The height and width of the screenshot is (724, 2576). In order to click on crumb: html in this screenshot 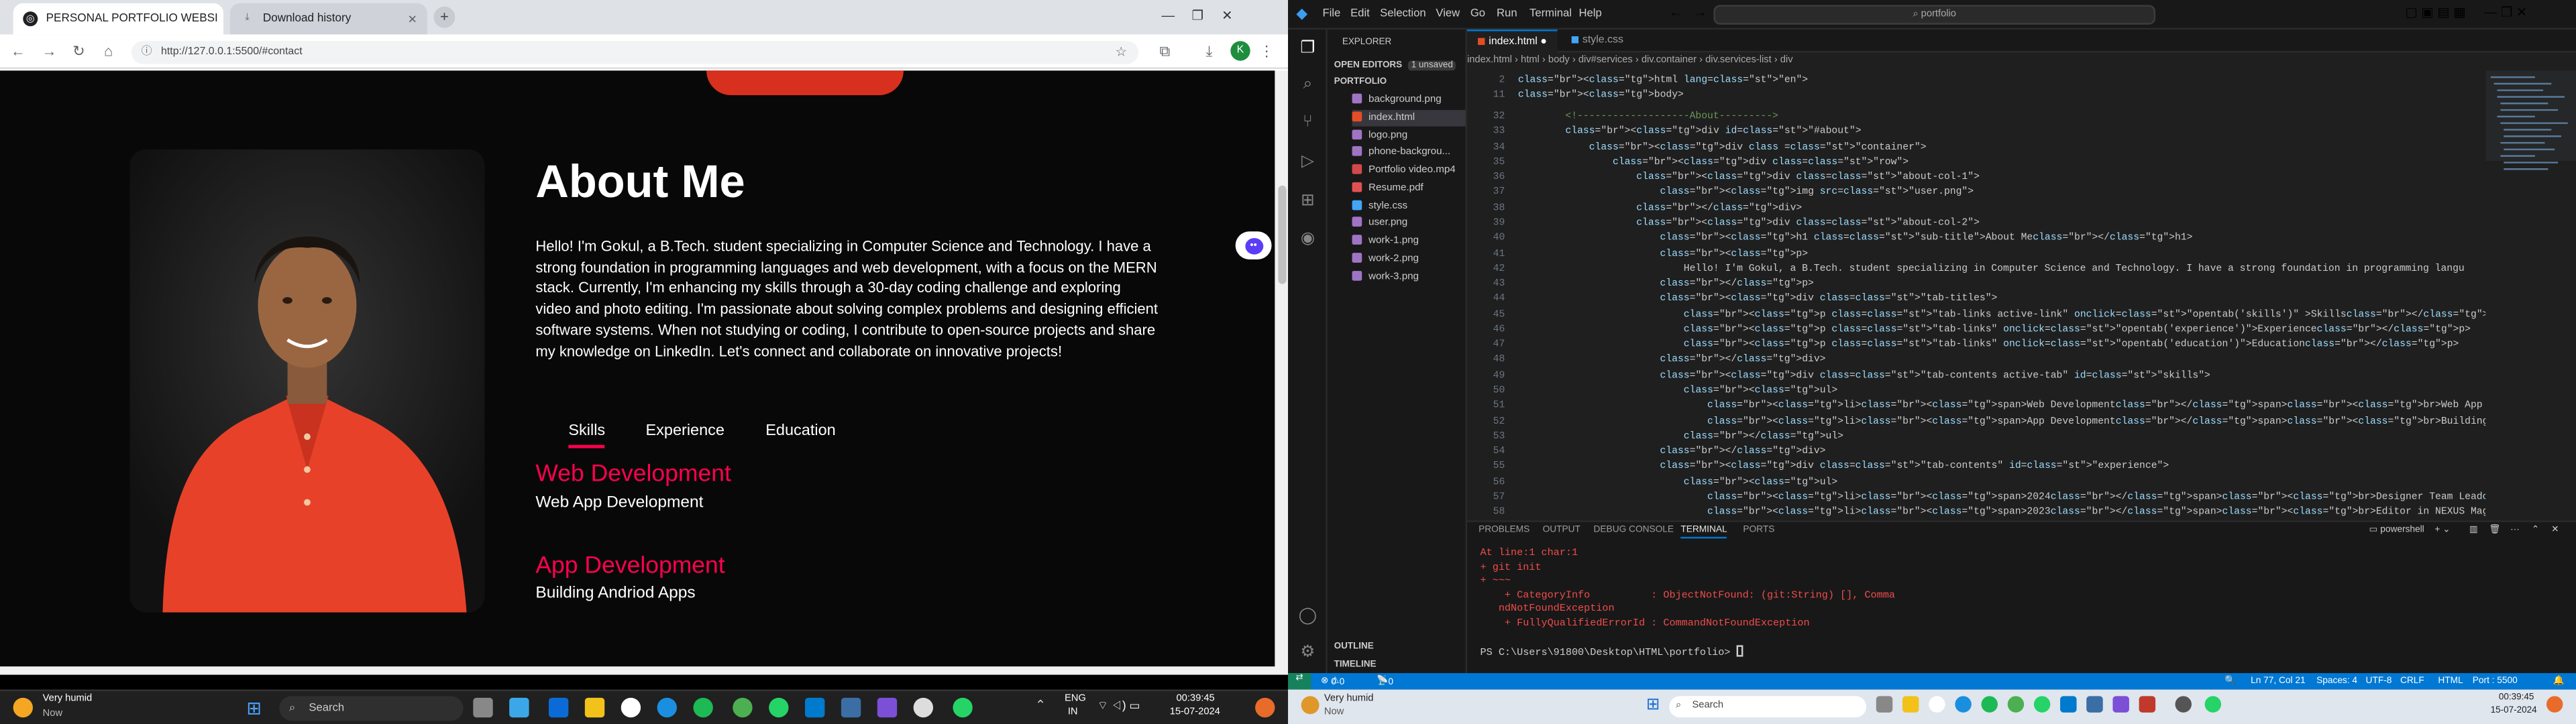, I will do `click(1530, 61)`.